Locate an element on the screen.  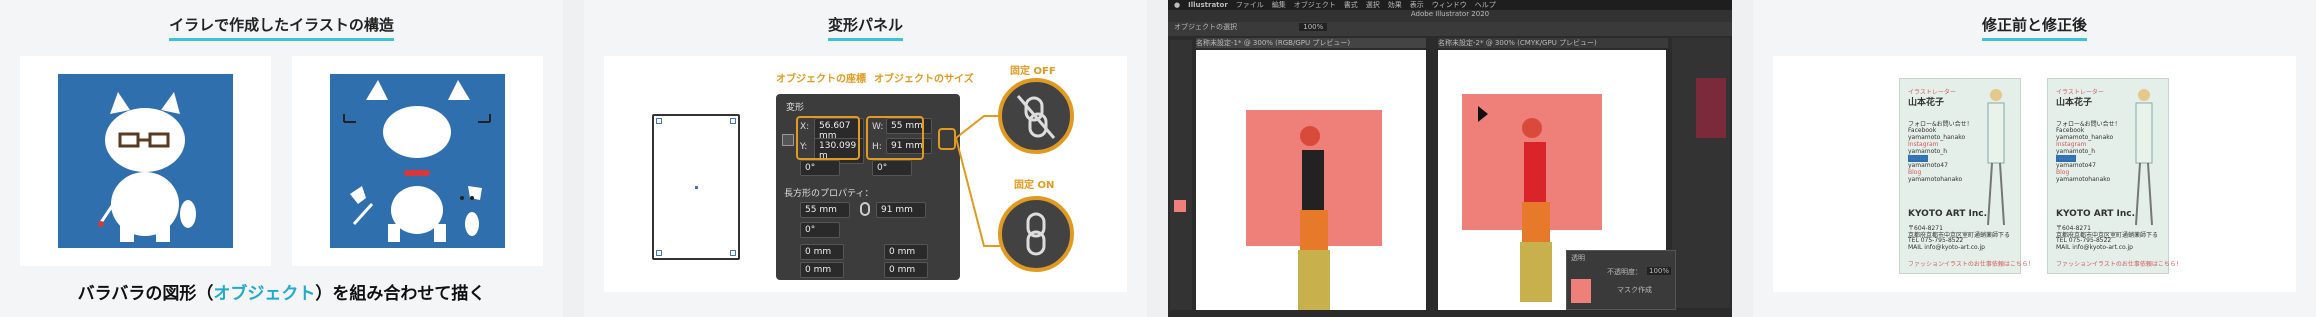
coords-highlight is located at coordinates (828, 138).